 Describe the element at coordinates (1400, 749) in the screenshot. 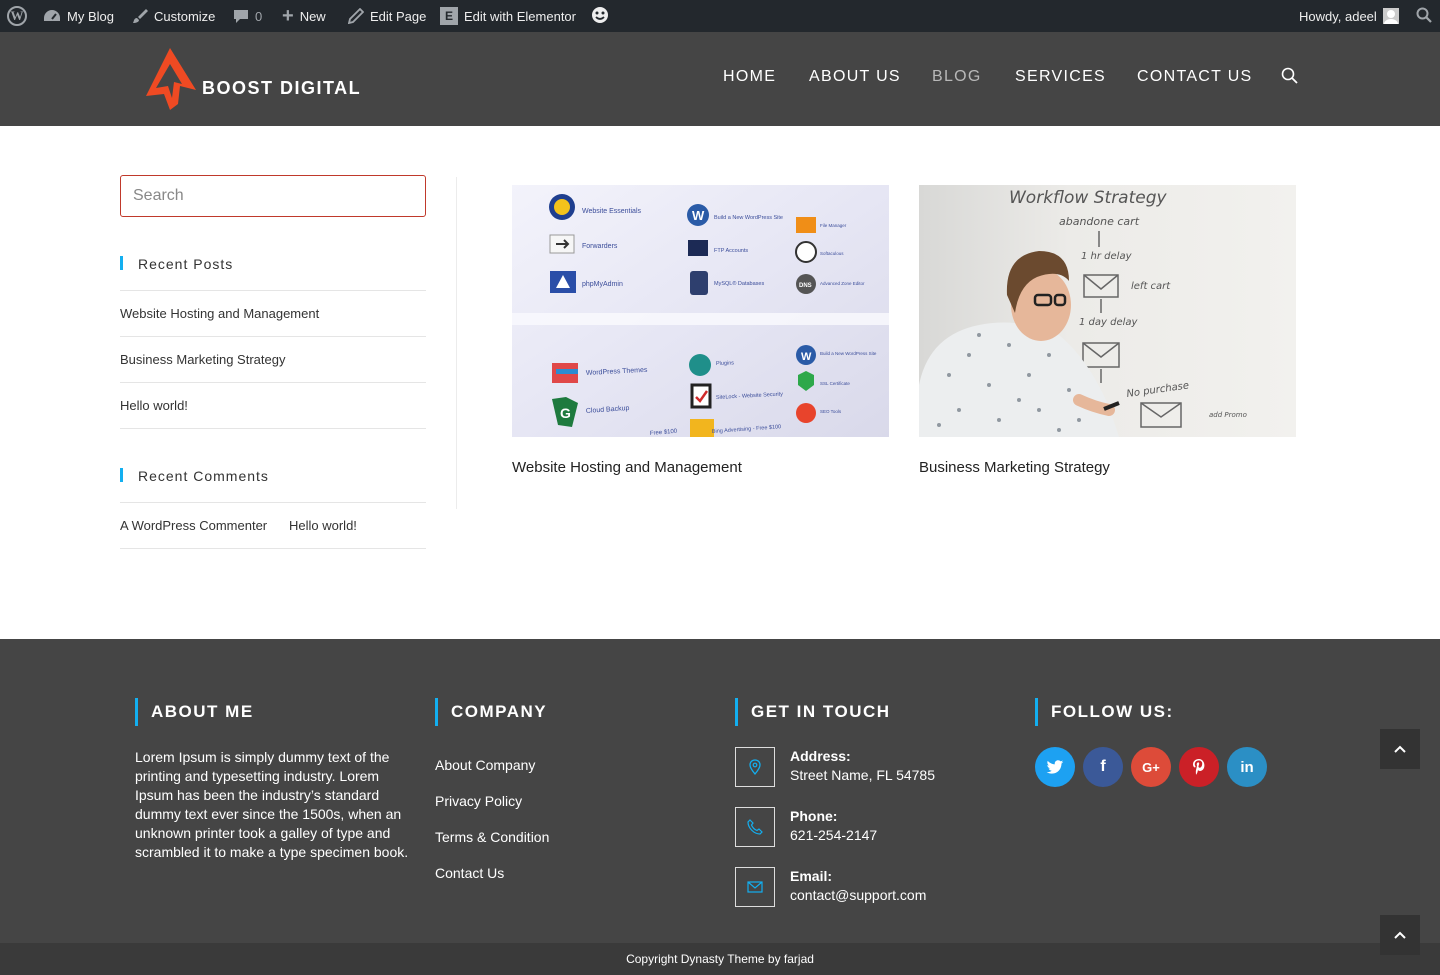

I see `scroll-to-top-button` at that location.